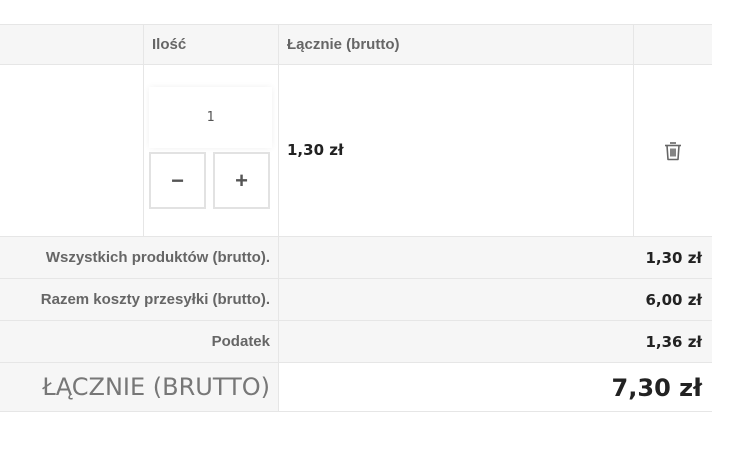 The height and width of the screenshot is (461, 749). What do you see at coordinates (157, 257) in the screenshot?
I see `summary-products-label: Wszystkich produktów (brutto).` at bounding box center [157, 257].